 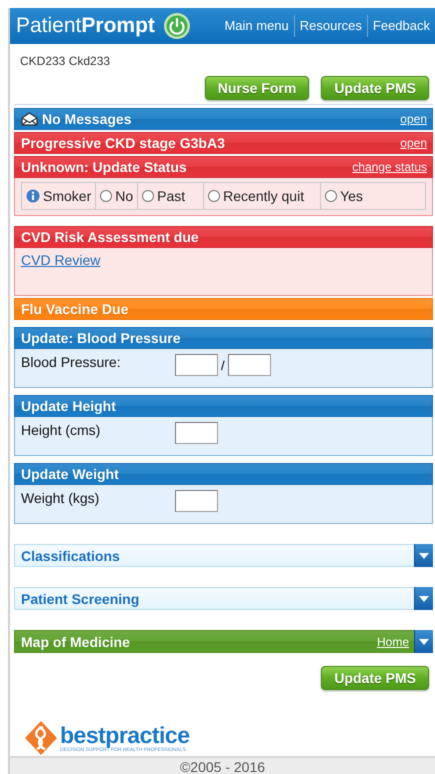 What do you see at coordinates (71, 362) in the screenshot?
I see `field-label: Blood Pressure:` at bounding box center [71, 362].